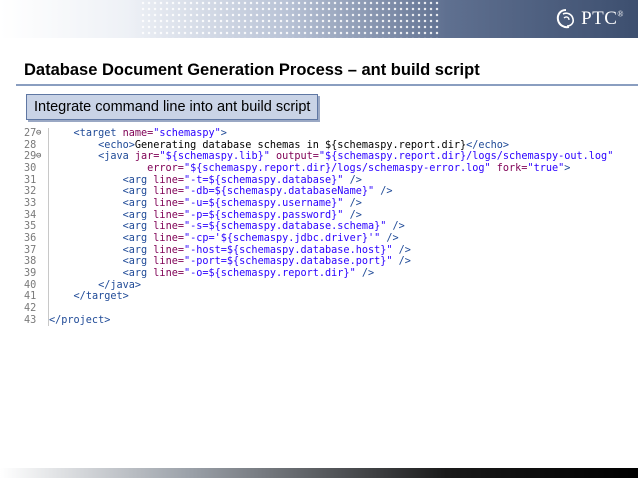 This screenshot has width=638, height=478. I want to click on line-number: 41, so click(36, 297).